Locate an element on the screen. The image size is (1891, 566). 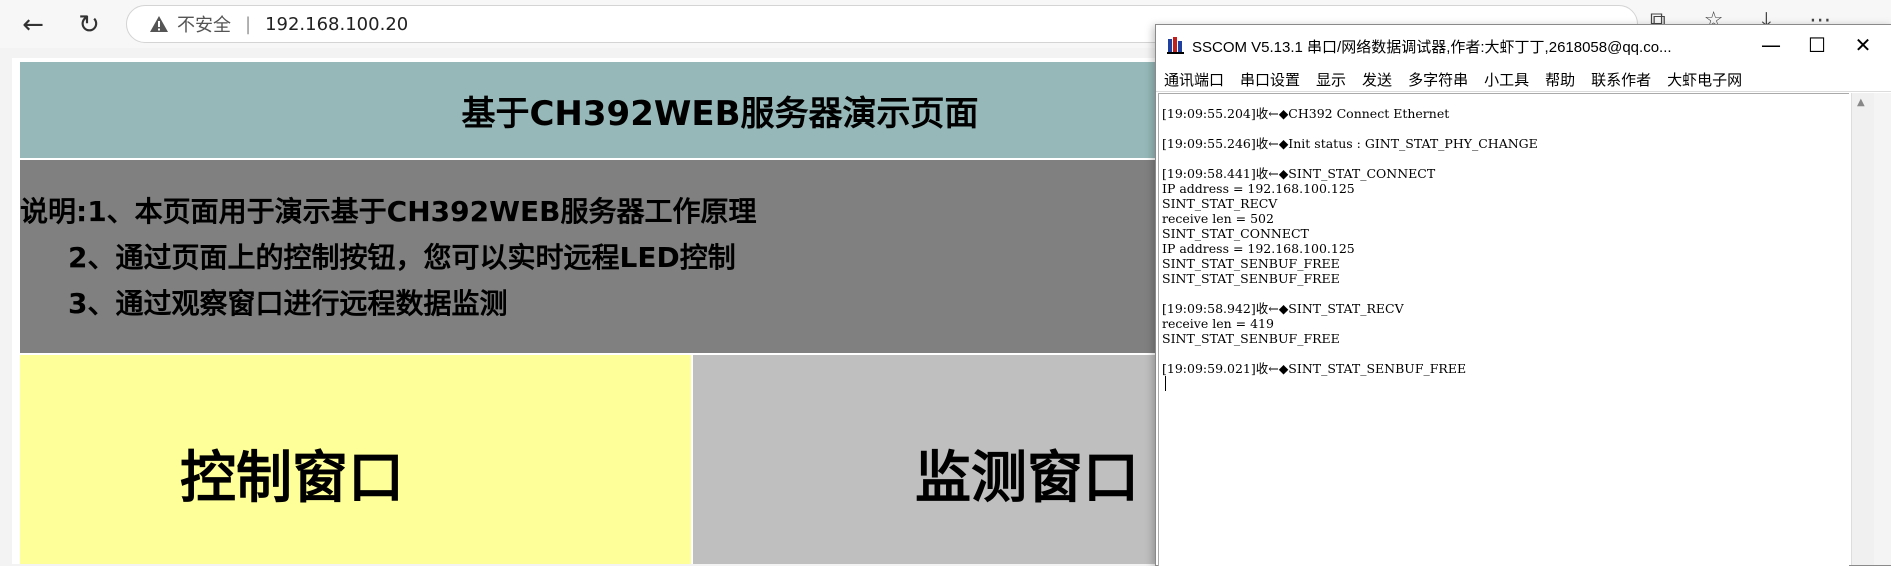
back-button: ← is located at coordinates (33, 25).